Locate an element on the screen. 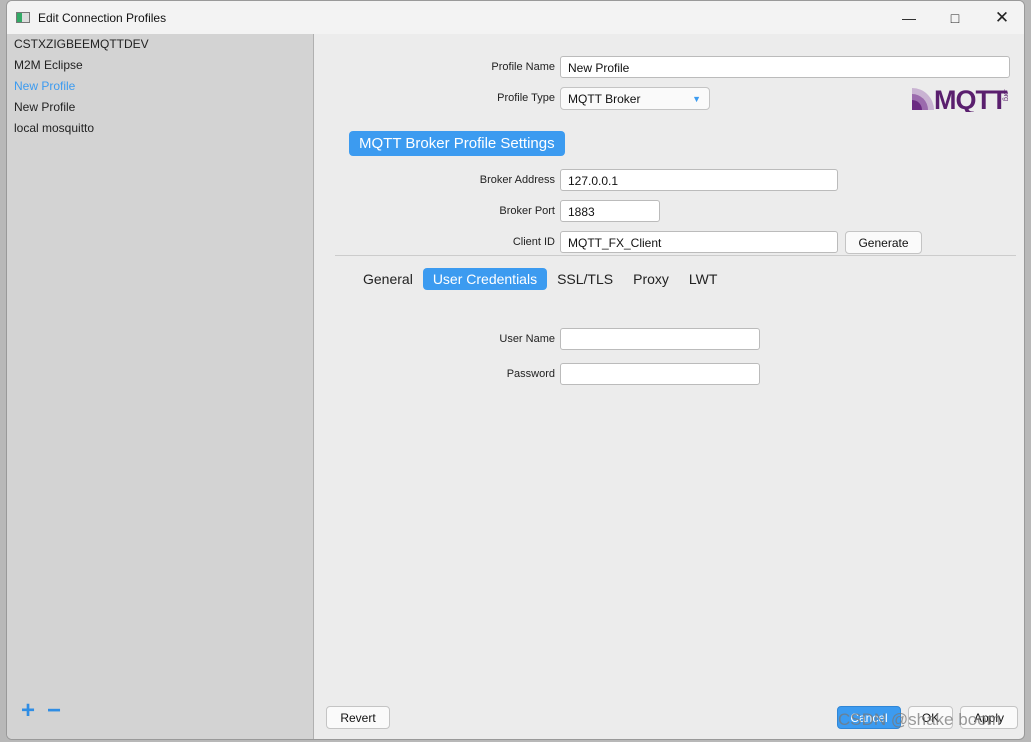 Image resolution: width=1031 pixels, height=742 pixels. broker-address-input: 127.0.0.1 is located at coordinates (699, 180).